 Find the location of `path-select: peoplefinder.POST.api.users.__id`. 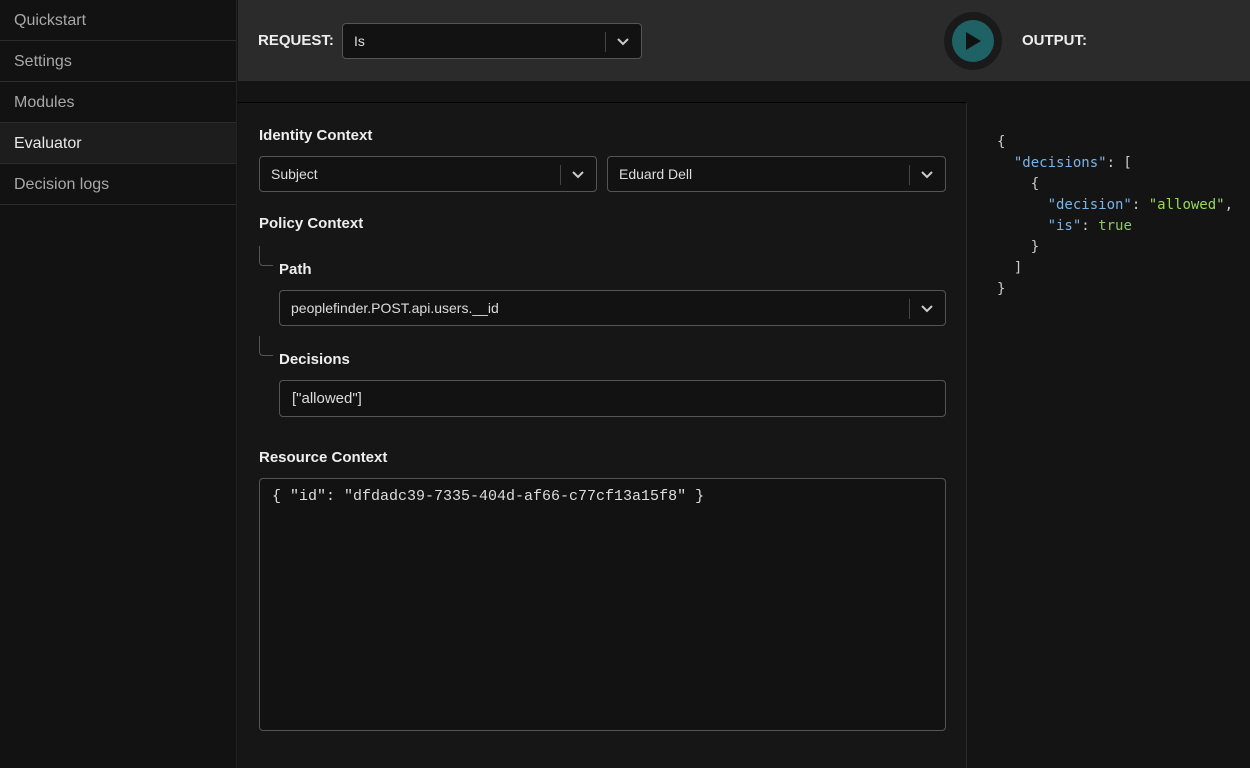

path-select: peoplefinder.POST.api.users.__id is located at coordinates (612, 308).